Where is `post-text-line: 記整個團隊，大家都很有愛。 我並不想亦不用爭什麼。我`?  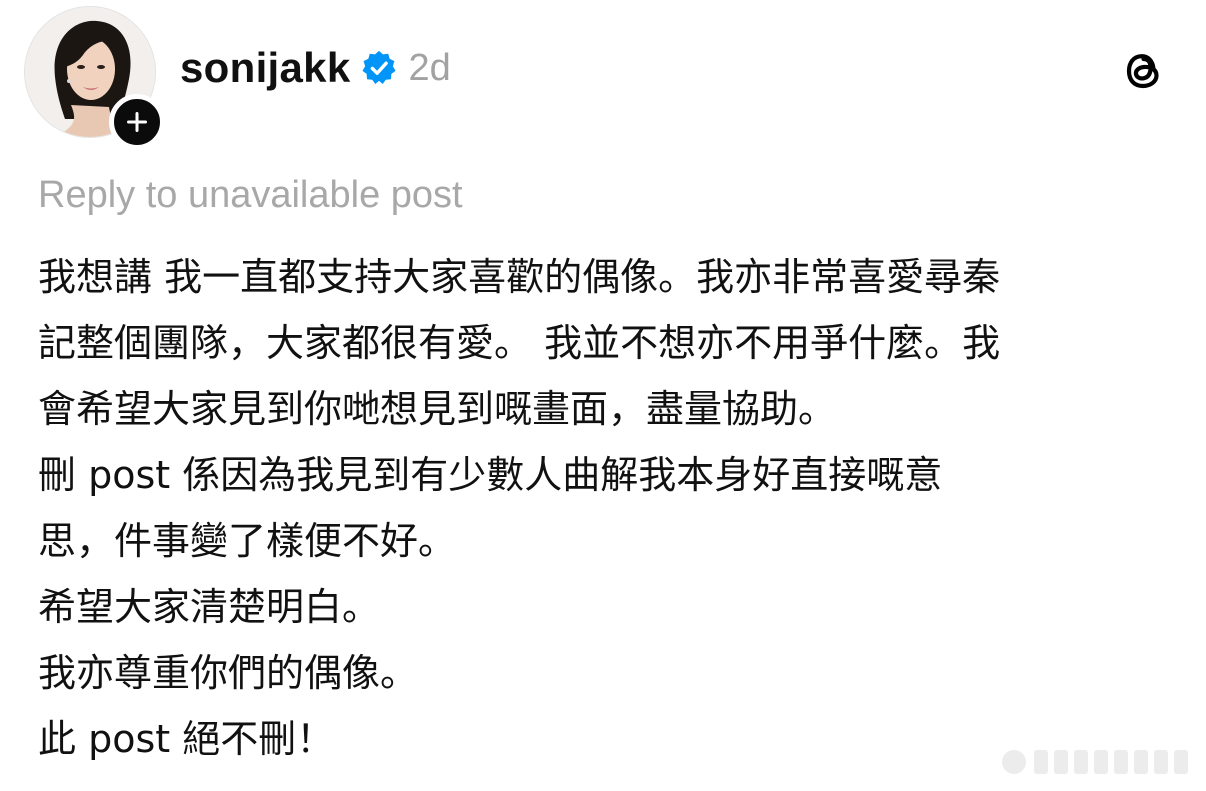 post-text-line: 記整個團隊，大家都很有愛。 我並不想亦不用爭什麼。我 is located at coordinates (519, 343).